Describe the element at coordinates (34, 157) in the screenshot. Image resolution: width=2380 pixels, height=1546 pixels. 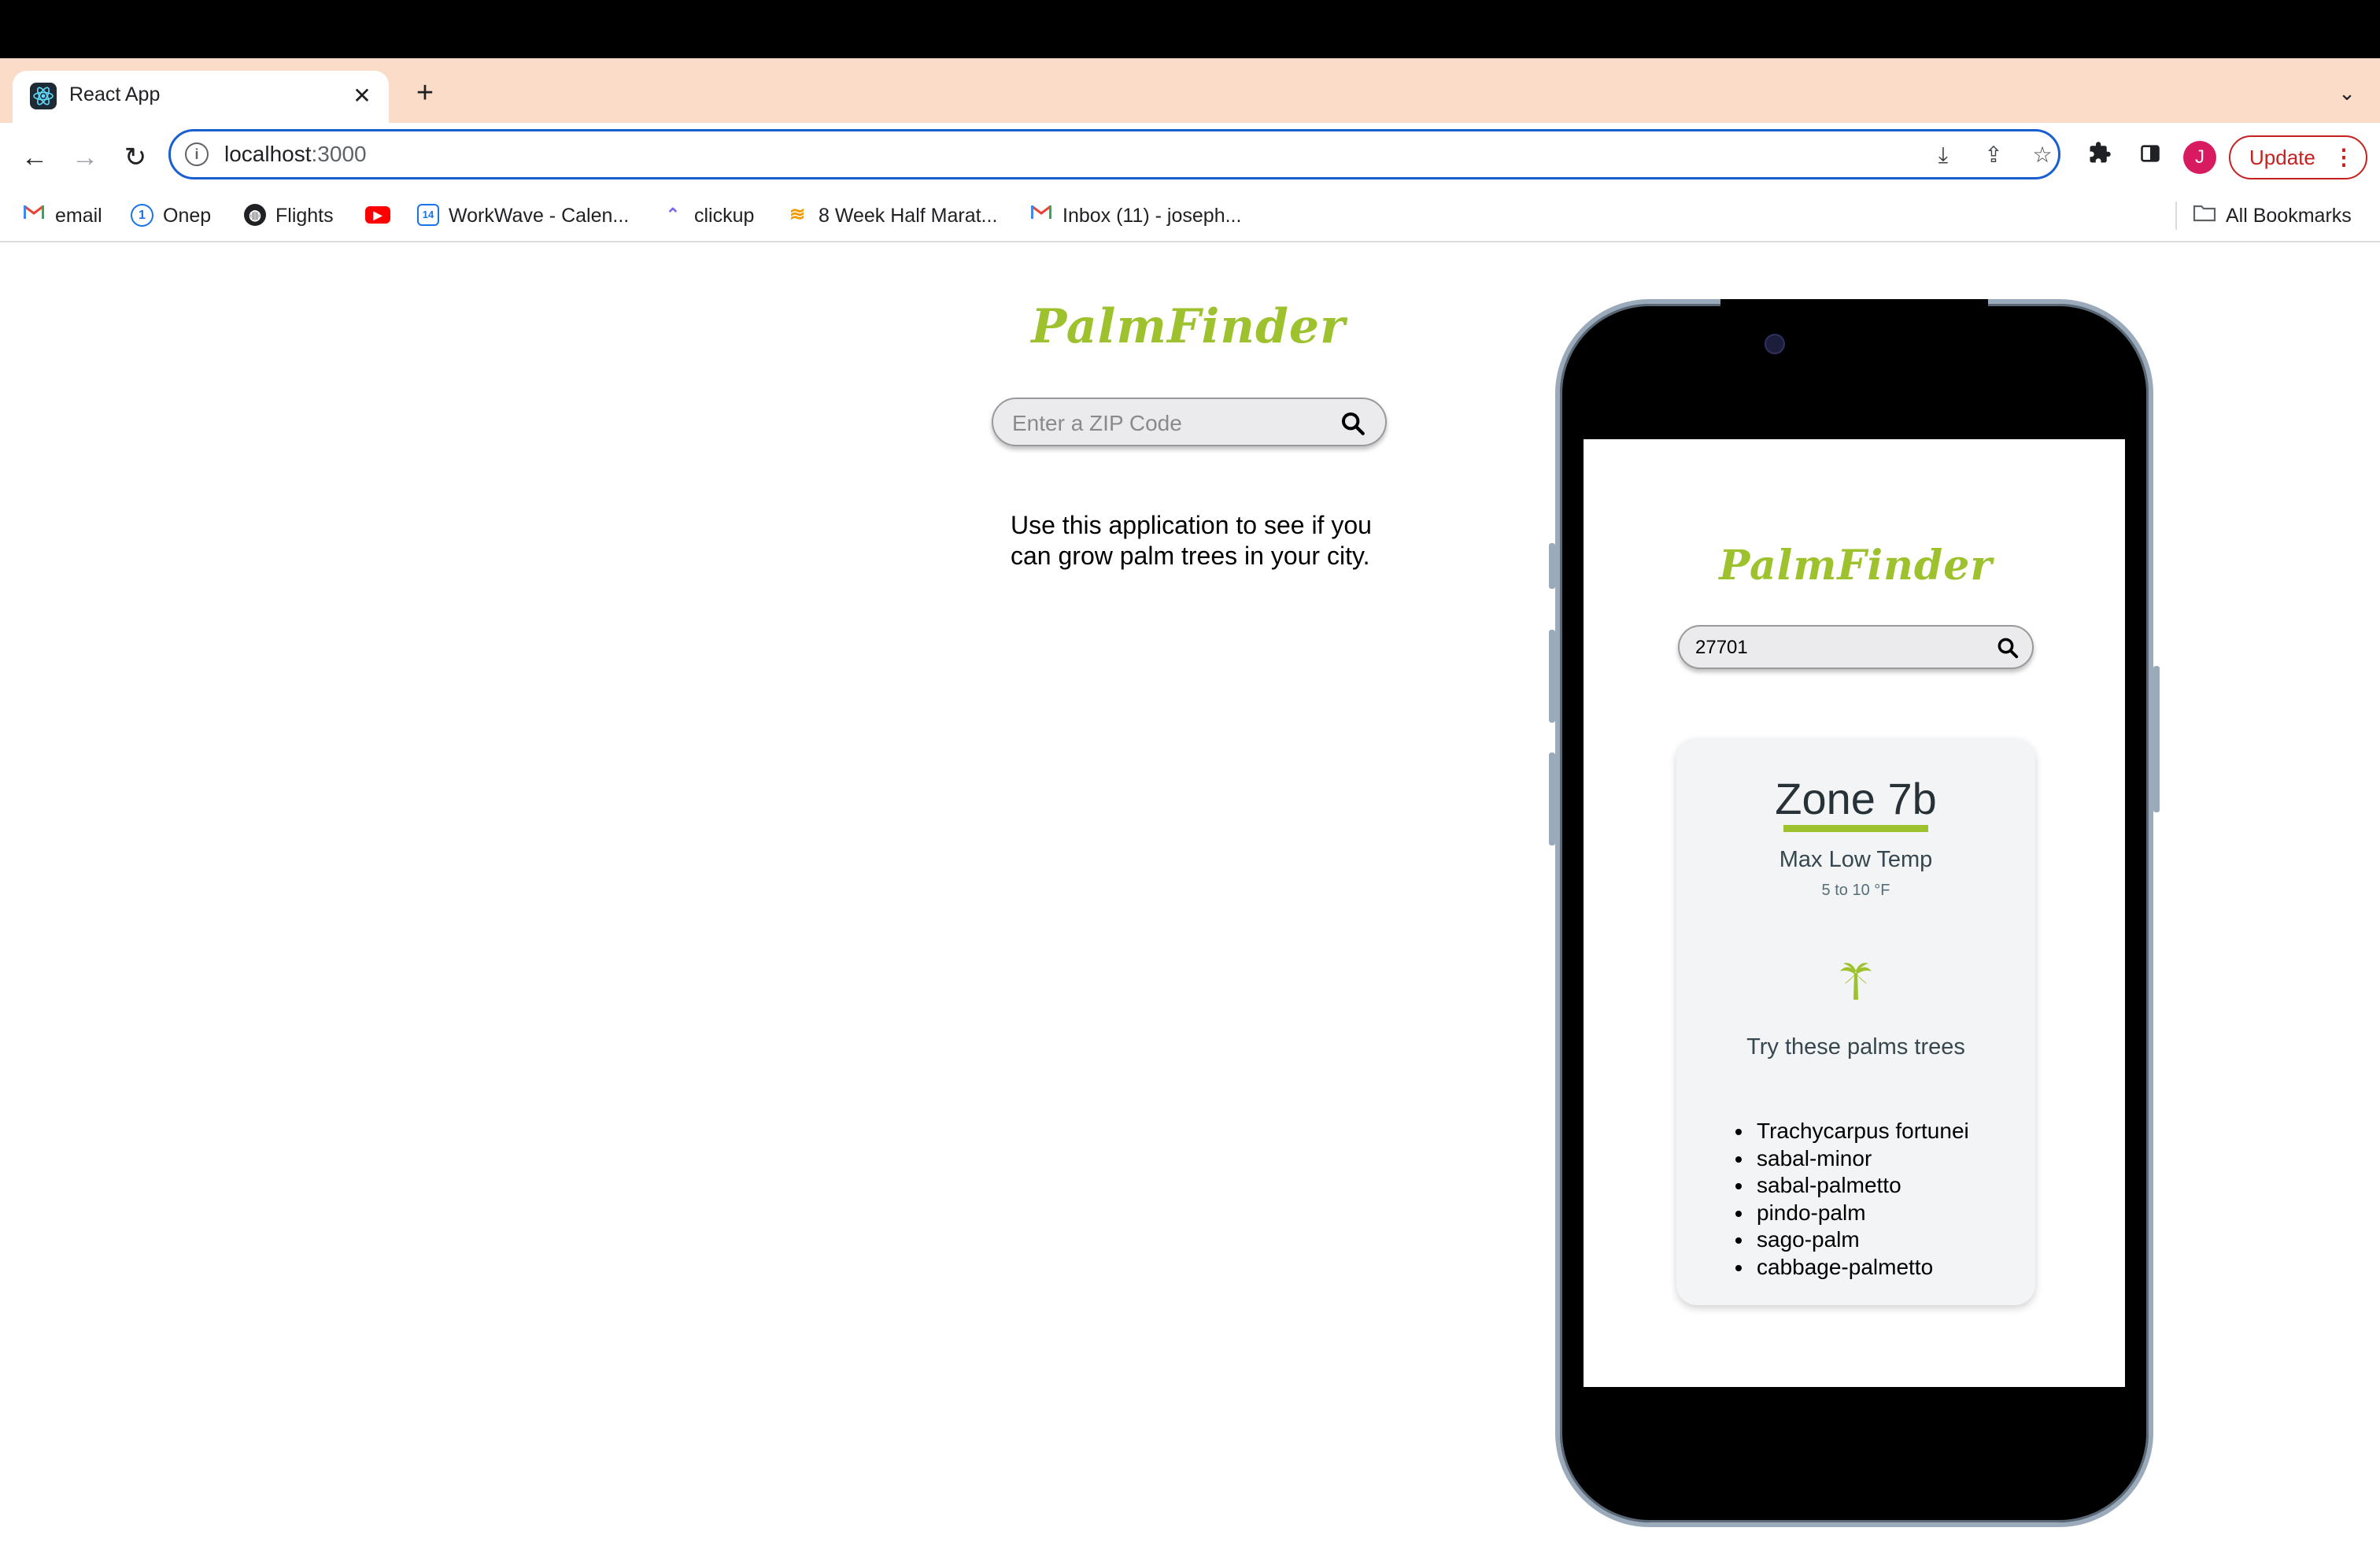
I see `back-icon: ←` at that location.